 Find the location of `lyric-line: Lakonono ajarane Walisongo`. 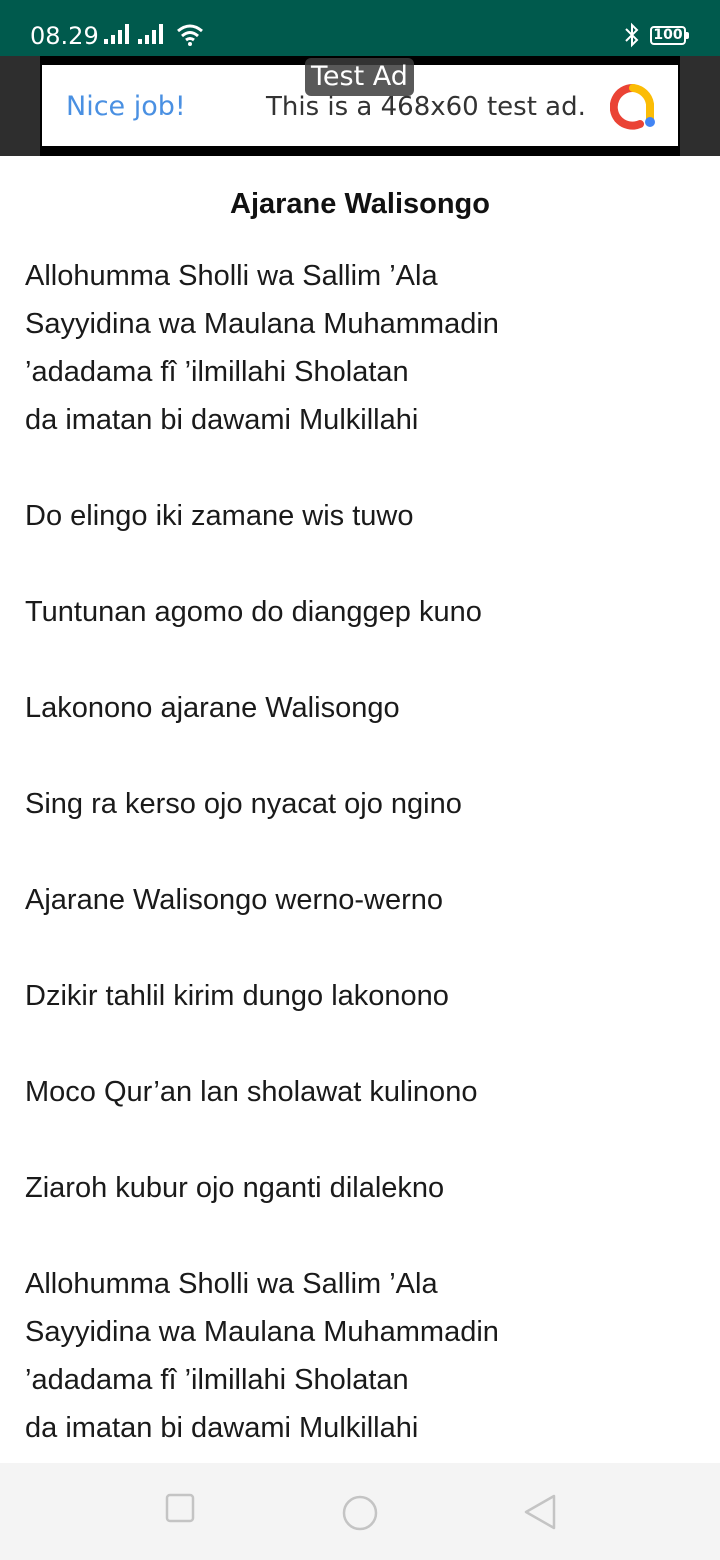

lyric-line: Lakonono ajarane Walisongo is located at coordinates (212, 708).